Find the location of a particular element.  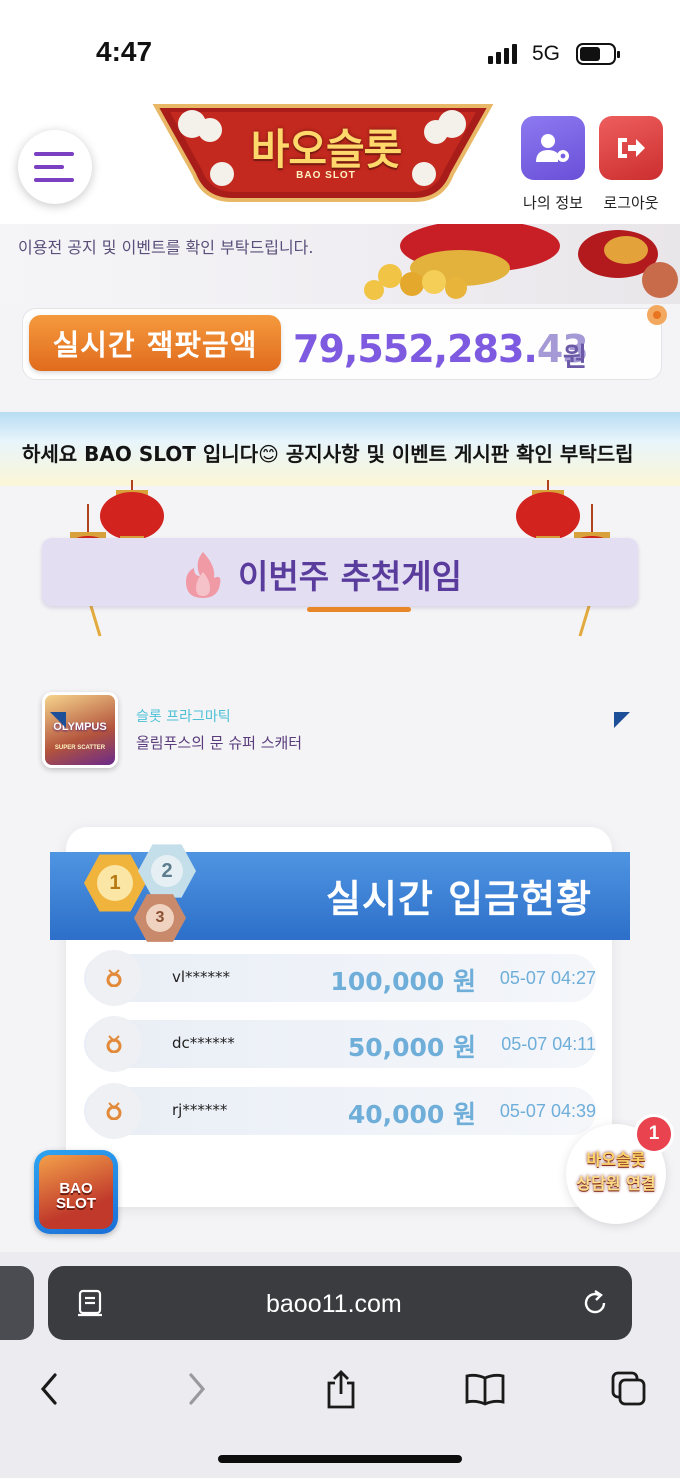

jackpot-value: 79,552,283.43 is located at coordinates (441, 349).